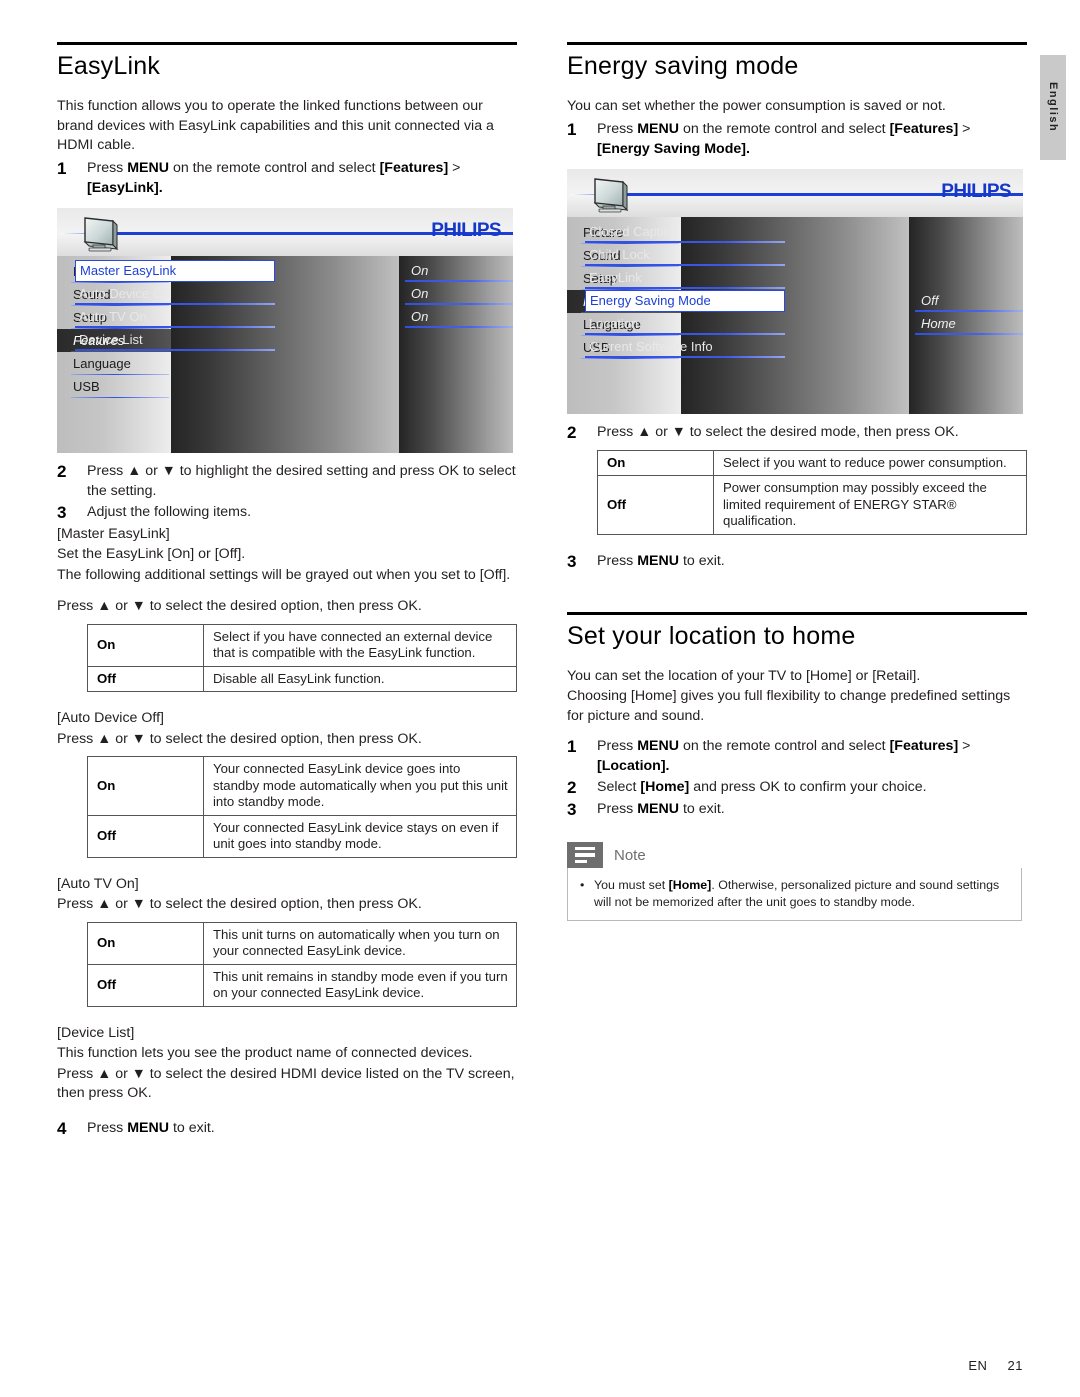  What do you see at coordinates (96, 1032) in the screenshot?
I see `device-list-heading: [Device List]` at bounding box center [96, 1032].